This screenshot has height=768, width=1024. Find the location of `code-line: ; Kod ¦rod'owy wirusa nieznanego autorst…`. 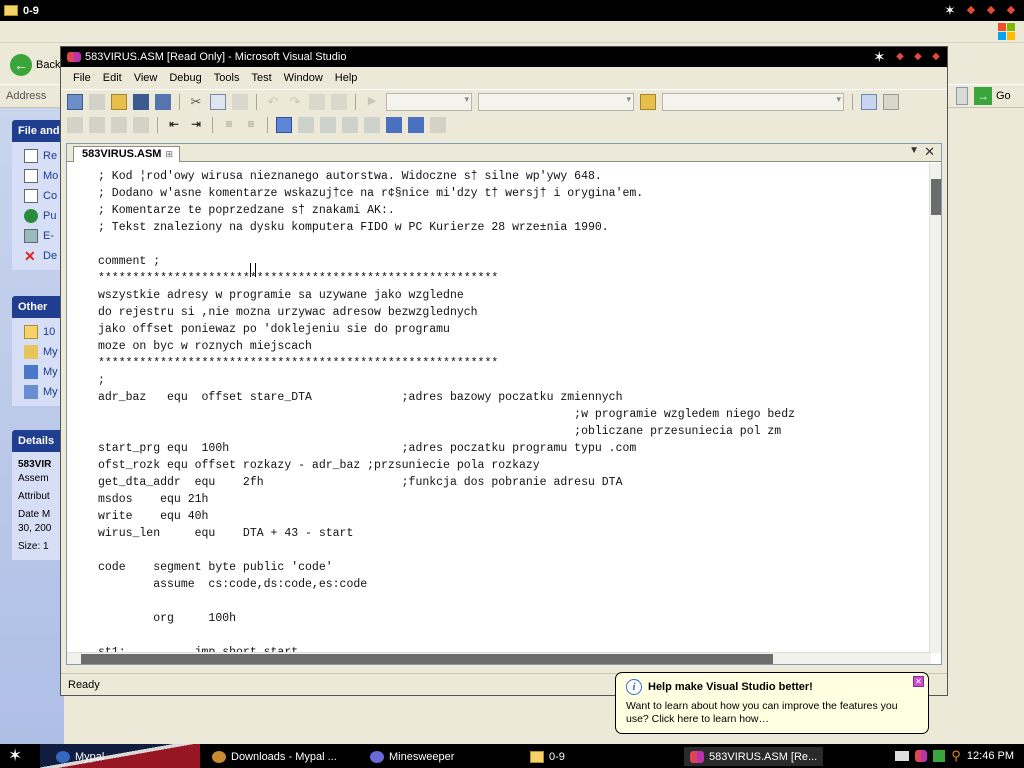

code-line: ; Kod ¦rod'owy wirusa nieznanego autorst… is located at coordinates (446, 176).